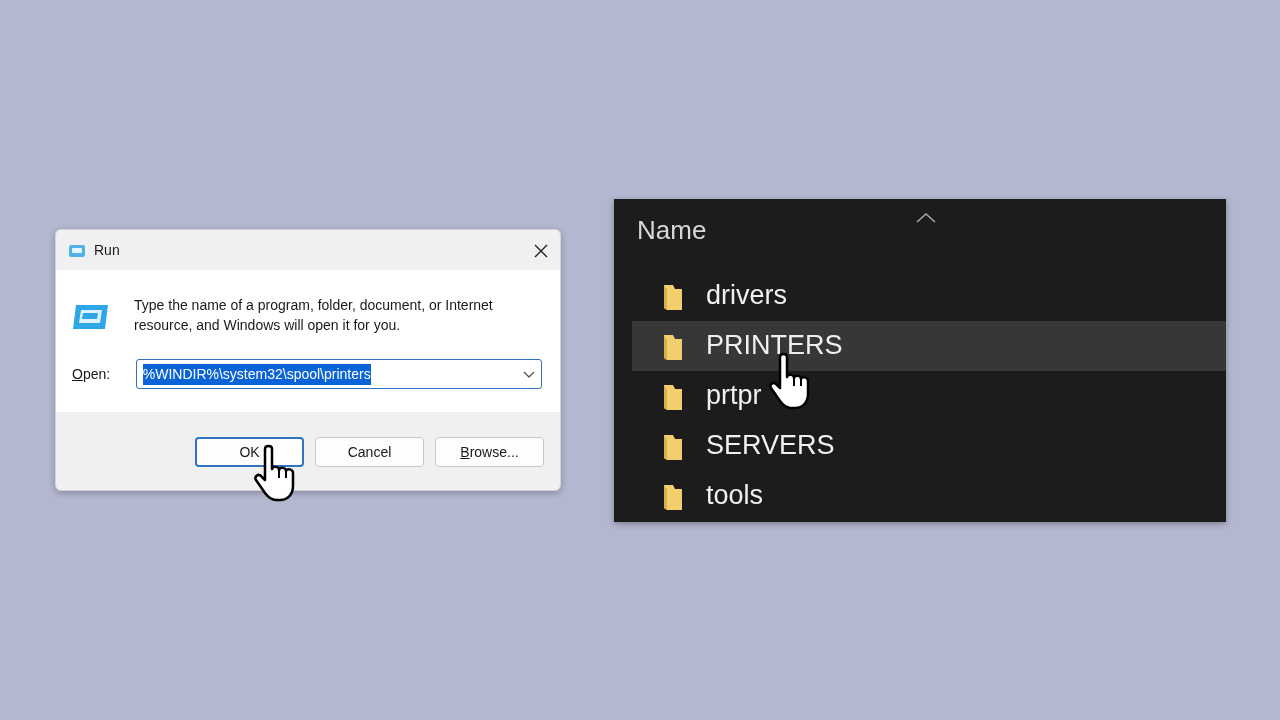 The image size is (1280, 720). I want to click on folder-row: drivers, so click(929, 295).